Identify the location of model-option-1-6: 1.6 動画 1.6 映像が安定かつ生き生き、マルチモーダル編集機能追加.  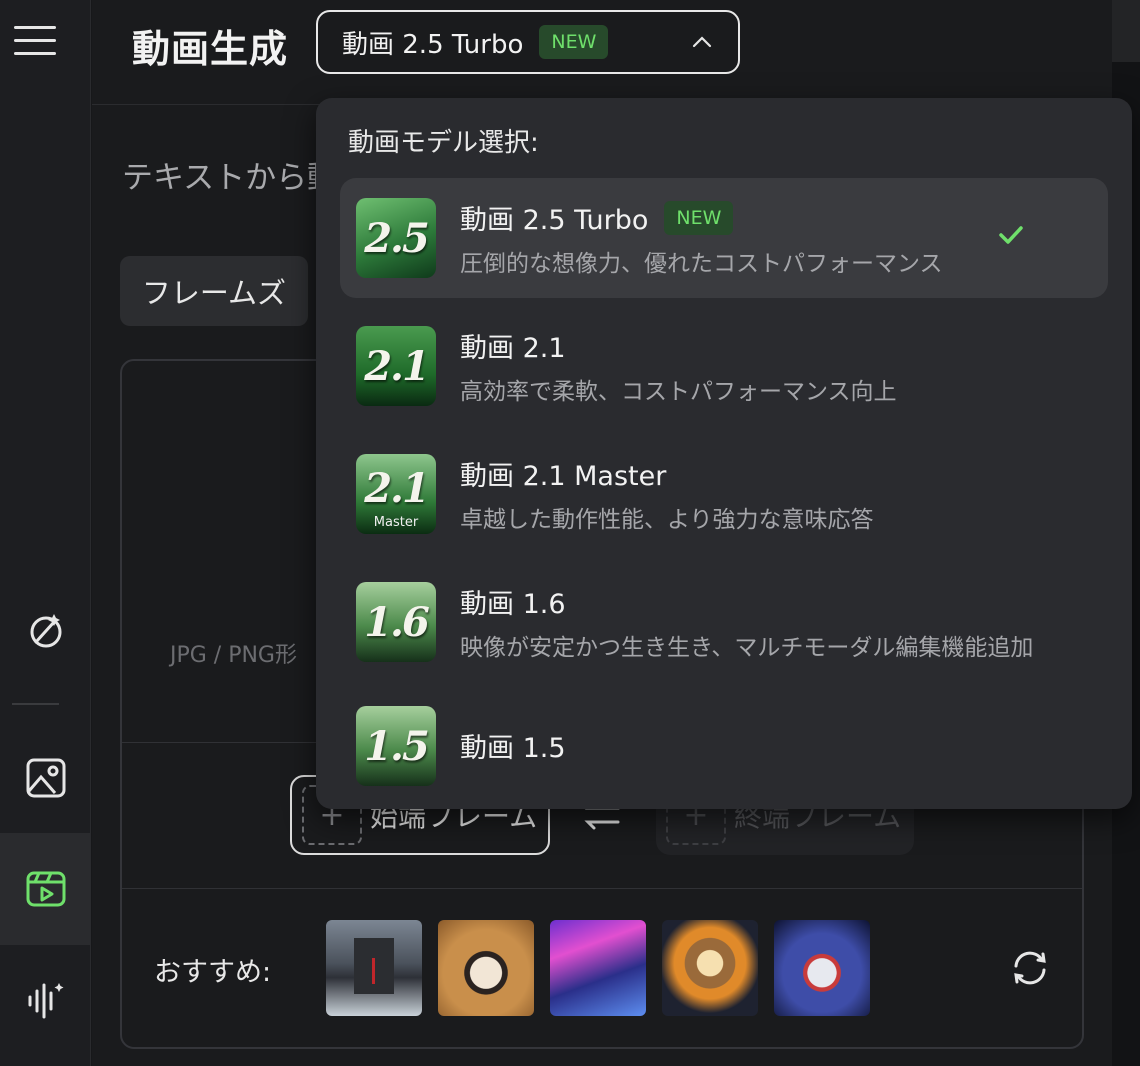
(724, 622).